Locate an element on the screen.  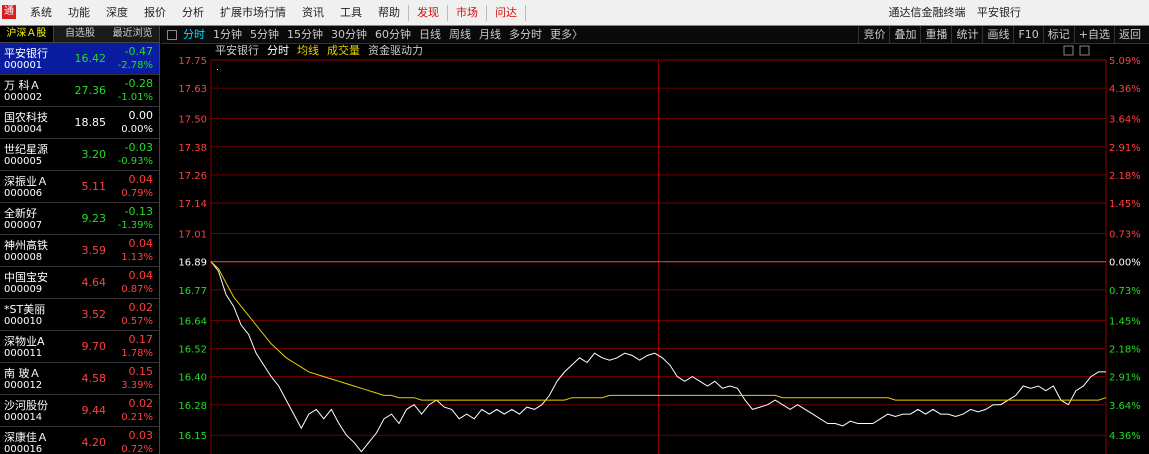
stock-change: 0.03 is located at coordinates (141, 435).